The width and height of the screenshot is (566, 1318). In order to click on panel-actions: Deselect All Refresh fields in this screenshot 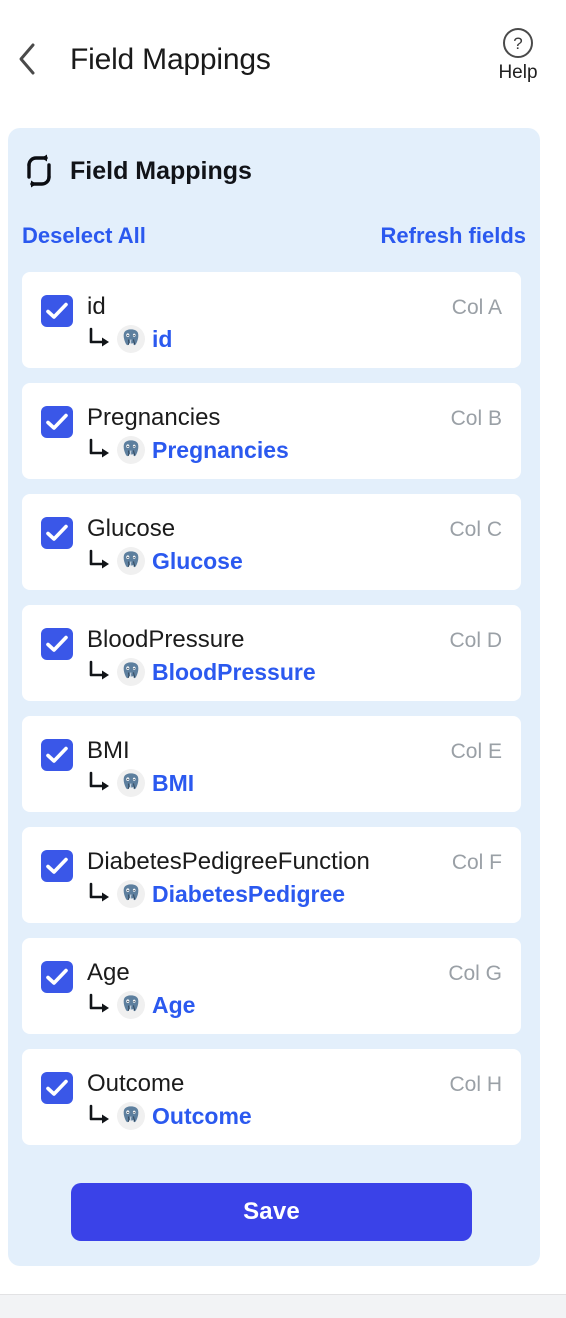, I will do `click(274, 236)`.